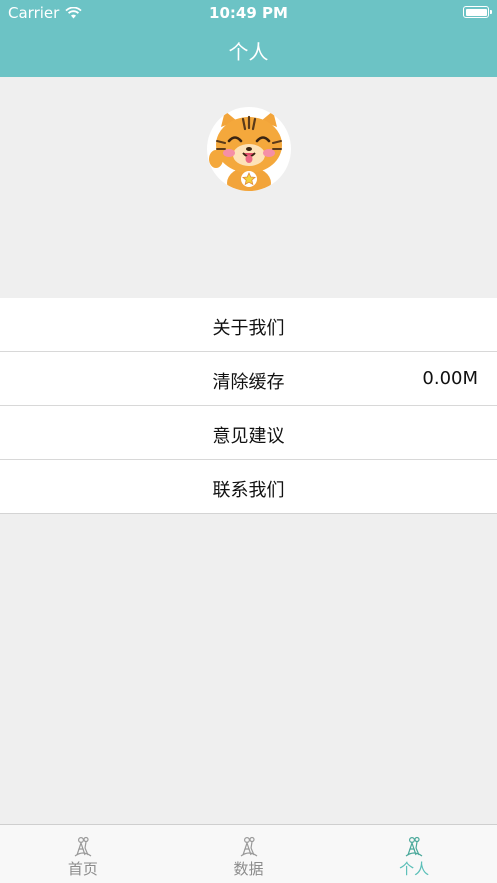 This screenshot has width=497, height=883. Describe the element at coordinates (248, 846) in the screenshot. I see `data-figure-icon` at that location.